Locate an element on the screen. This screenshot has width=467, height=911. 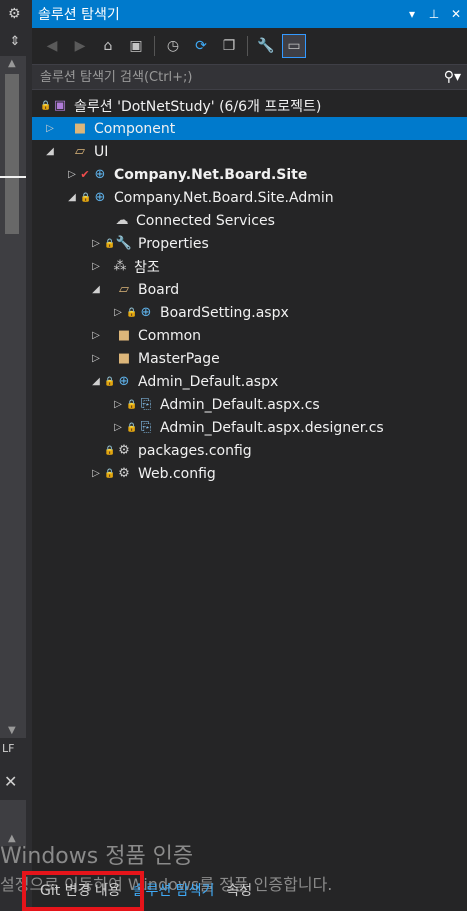
tree-node-label: Connected Services is located at coordinates (205, 220).